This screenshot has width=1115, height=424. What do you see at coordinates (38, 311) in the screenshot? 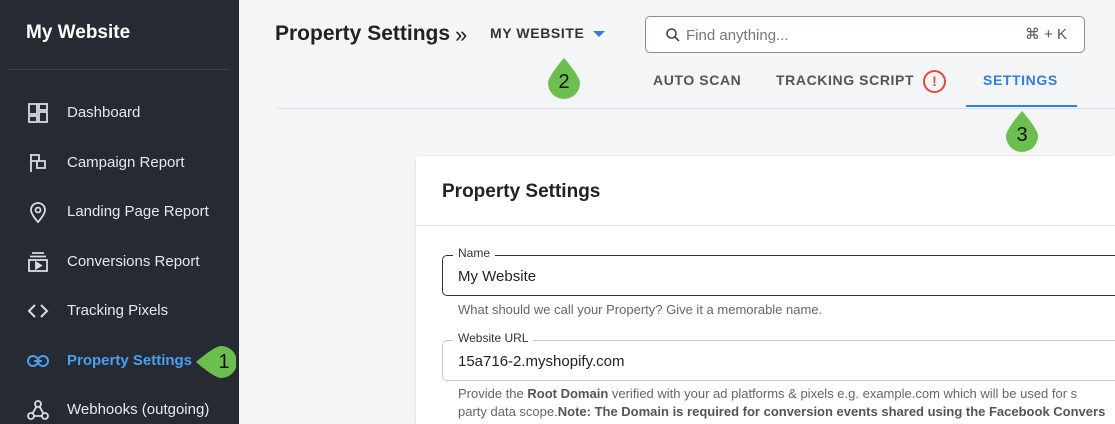
I see `code-brackets-icon` at bounding box center [38, 311].